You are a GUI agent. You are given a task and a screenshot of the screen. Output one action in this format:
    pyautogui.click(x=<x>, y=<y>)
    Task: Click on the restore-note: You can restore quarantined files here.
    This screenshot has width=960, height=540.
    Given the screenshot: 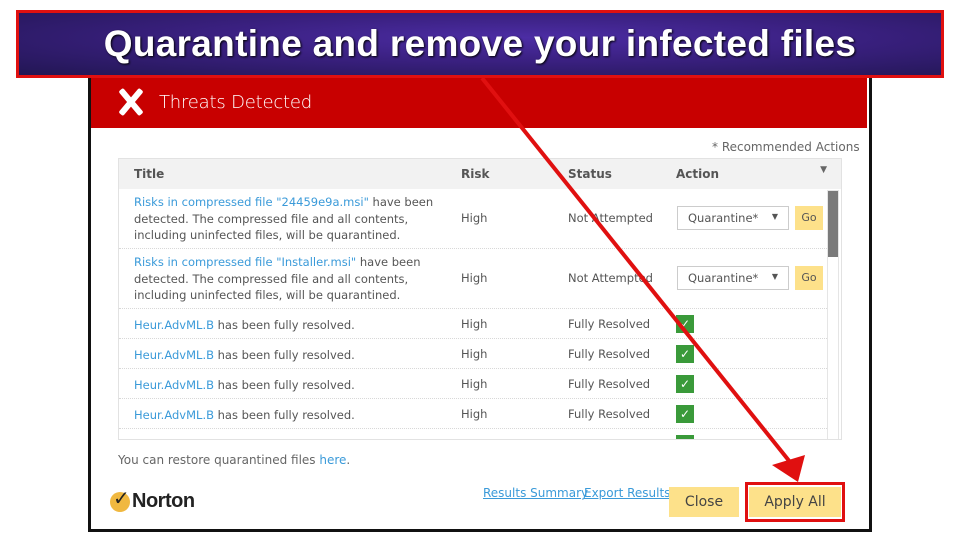 What is the action you would take?
    pyautogui.click(x=234, y=460)
    